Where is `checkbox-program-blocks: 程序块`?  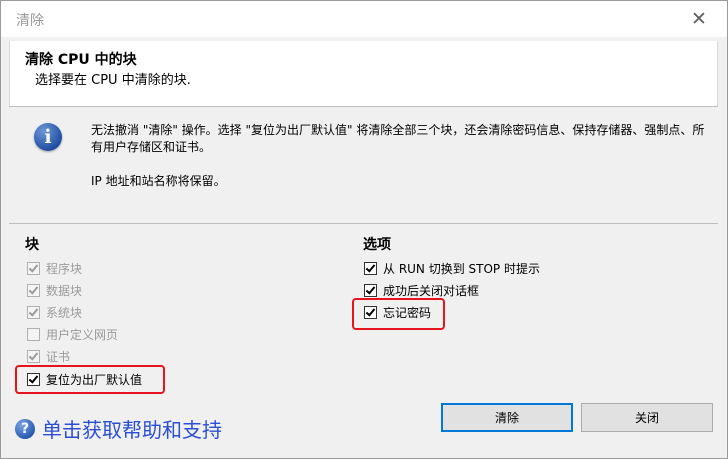
checkbox-program-blocks: 程序块 is located at coordinates (54, 268).